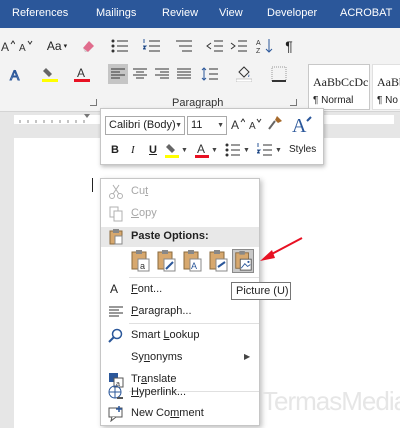 The width and height of the screenshot is (400, 428). I want to click on paste-link-button, so click(218, 261).